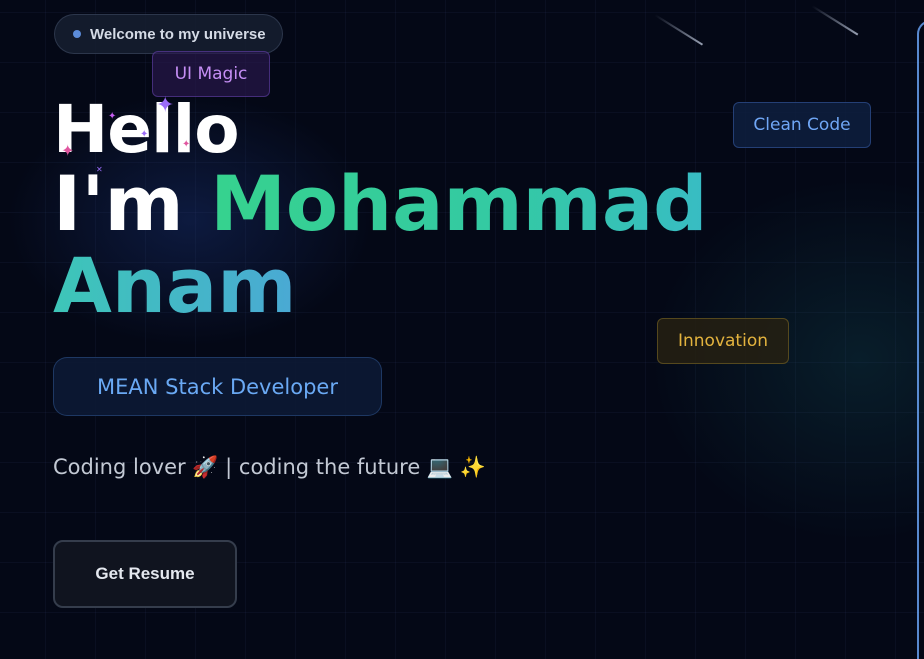 This screenshot has height=659, width=924. I want to click on intro-line: I'm Mohammad, so click(380, 204).